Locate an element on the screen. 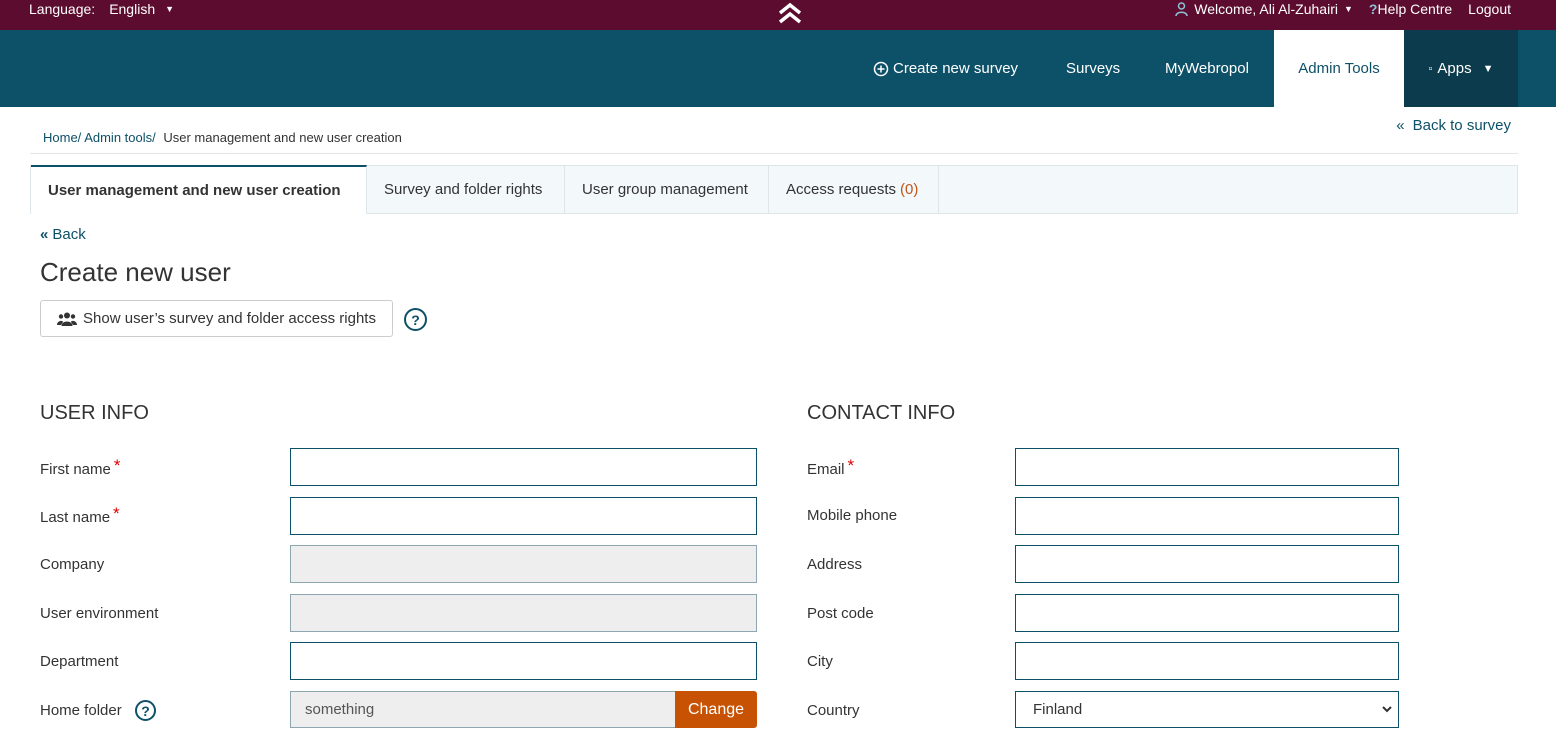 The image size is (1556, 738). nav-apps: ▫ Apps ▼ is located at coordinates (1461, 68).